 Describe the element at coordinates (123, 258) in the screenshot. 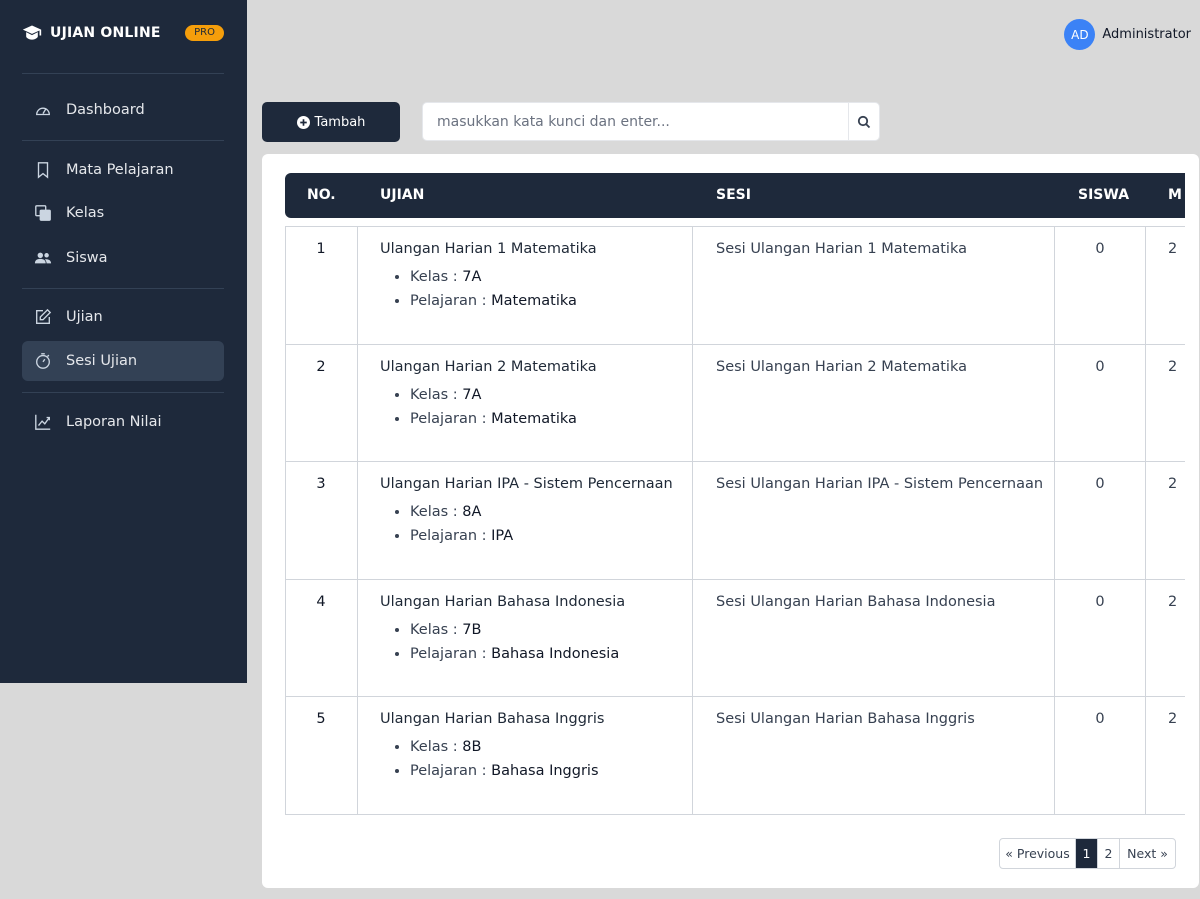

I see `sidebar-item-siswa: Siswa` at that location.